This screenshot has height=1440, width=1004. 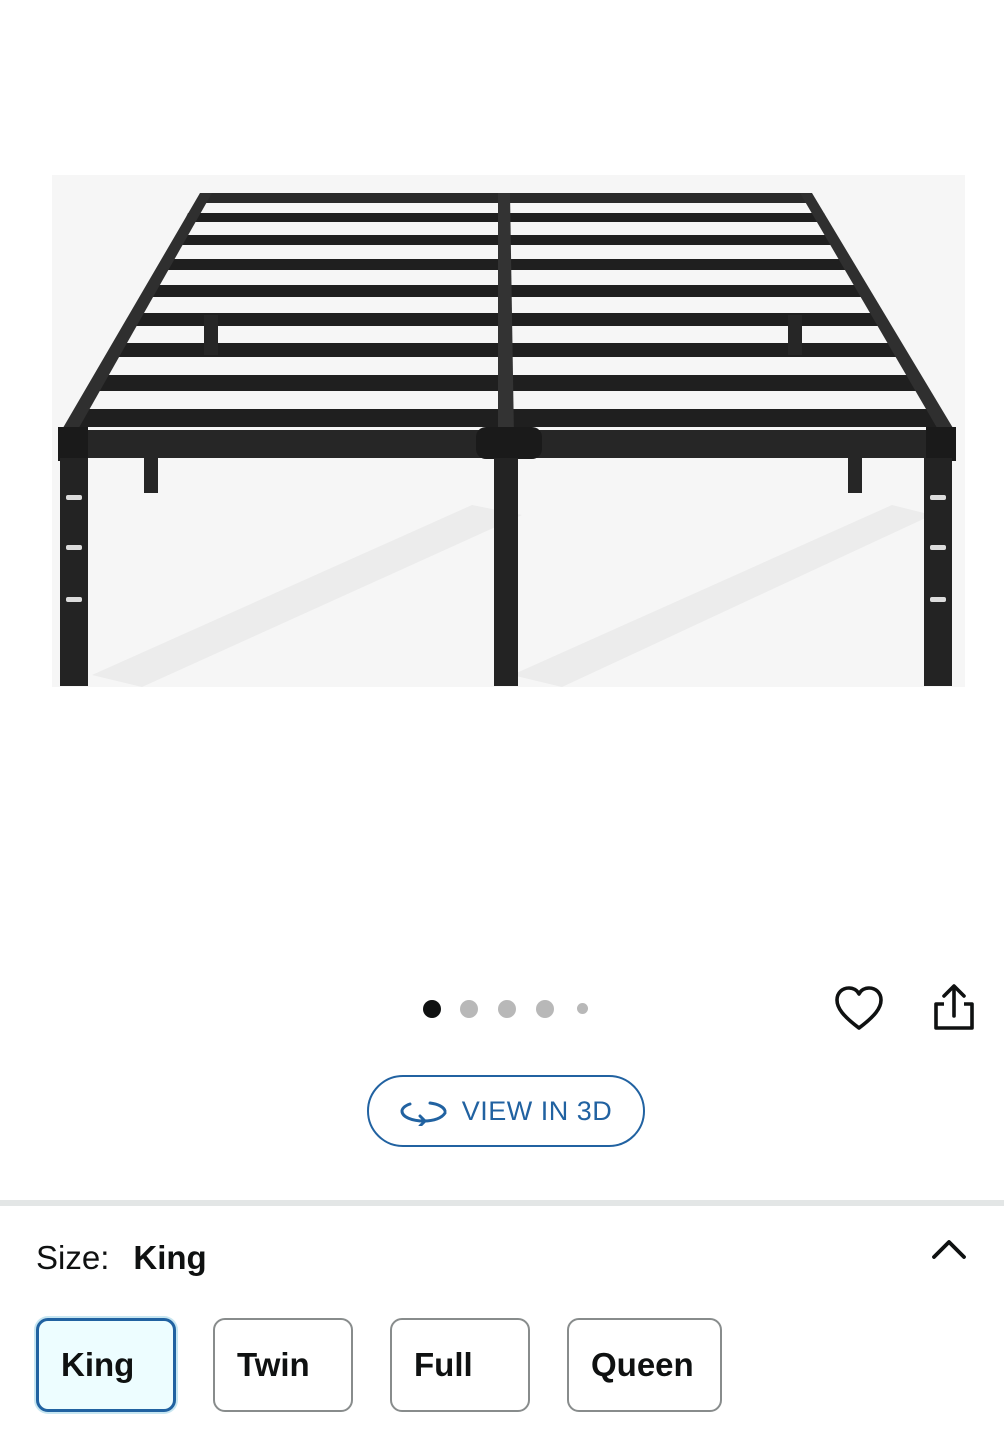 I want to click on share-button, so click(x=954, y=1009).